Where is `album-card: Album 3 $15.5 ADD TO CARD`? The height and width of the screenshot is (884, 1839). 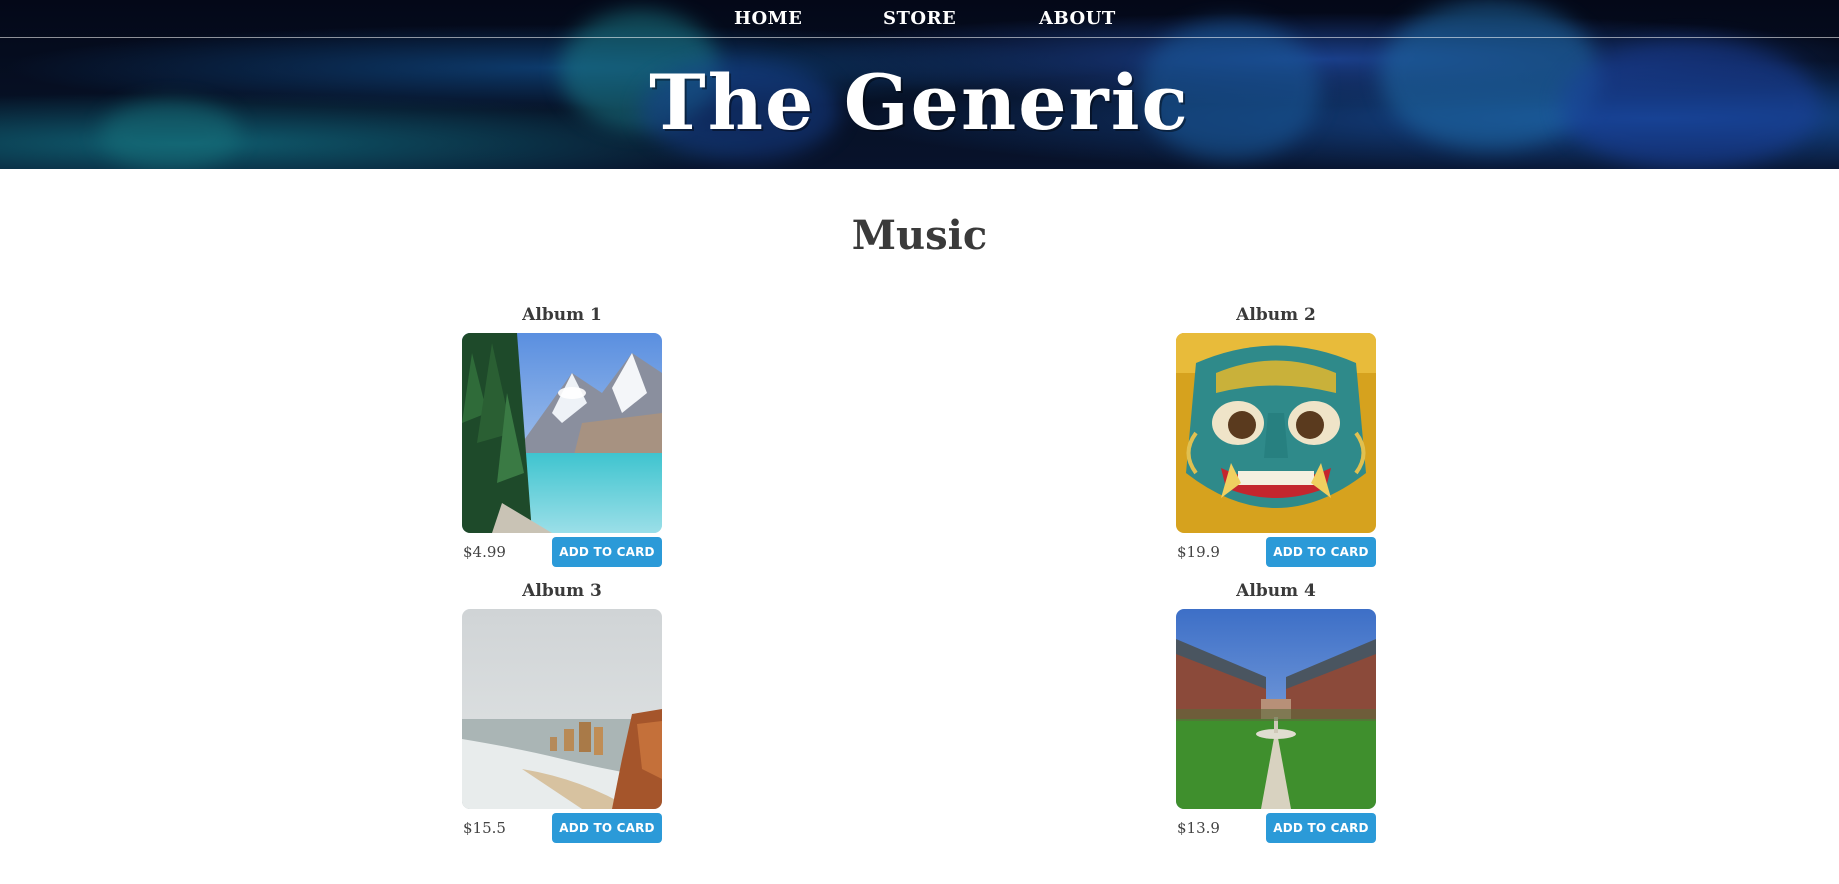
album-card: Album 3 $15.5 ADD TO CARD is located at coordinates (562, 713).